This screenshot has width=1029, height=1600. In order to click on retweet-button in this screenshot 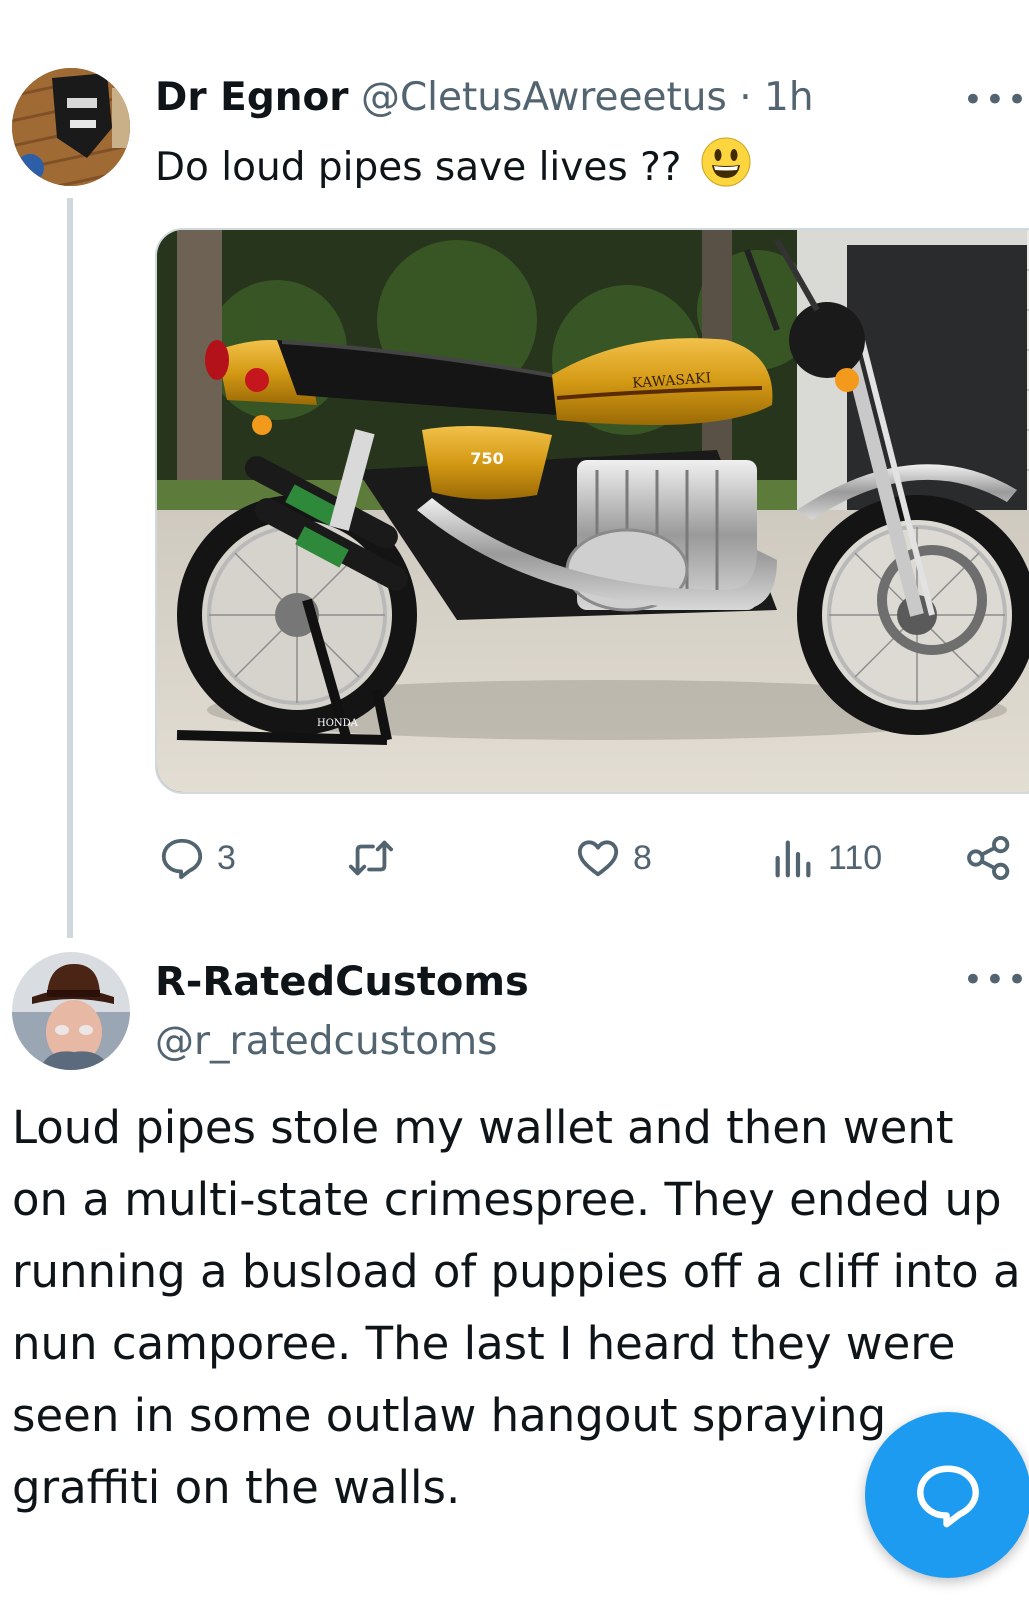, I will do `click(377, 858)`.